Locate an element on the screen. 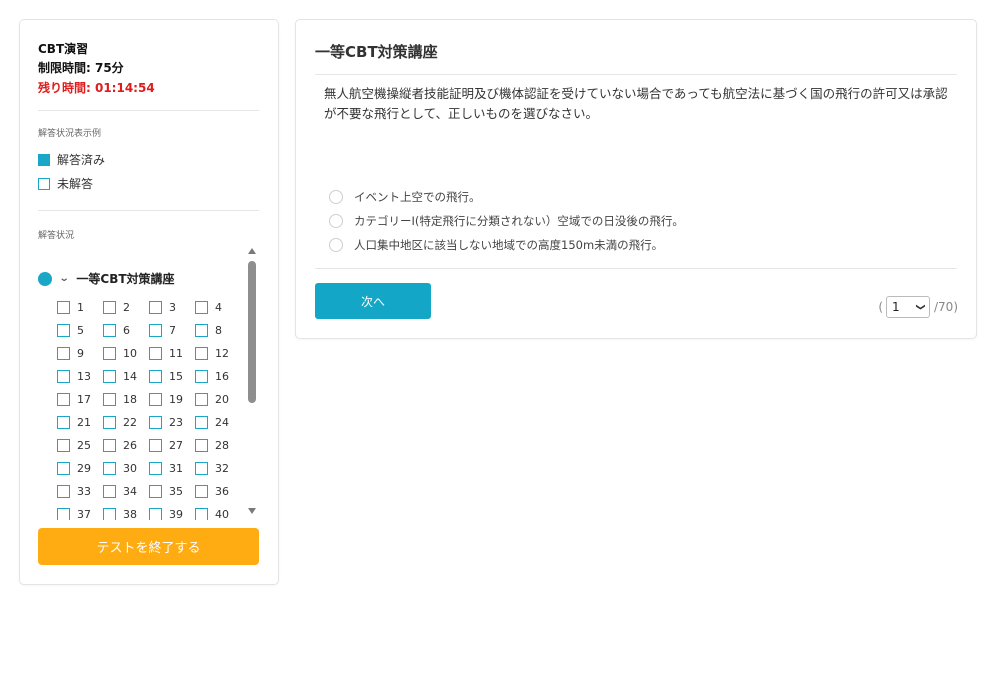 This screenshot has height=682, width=1000. question-checkbox: 18 is located at coordinates (126, 399).